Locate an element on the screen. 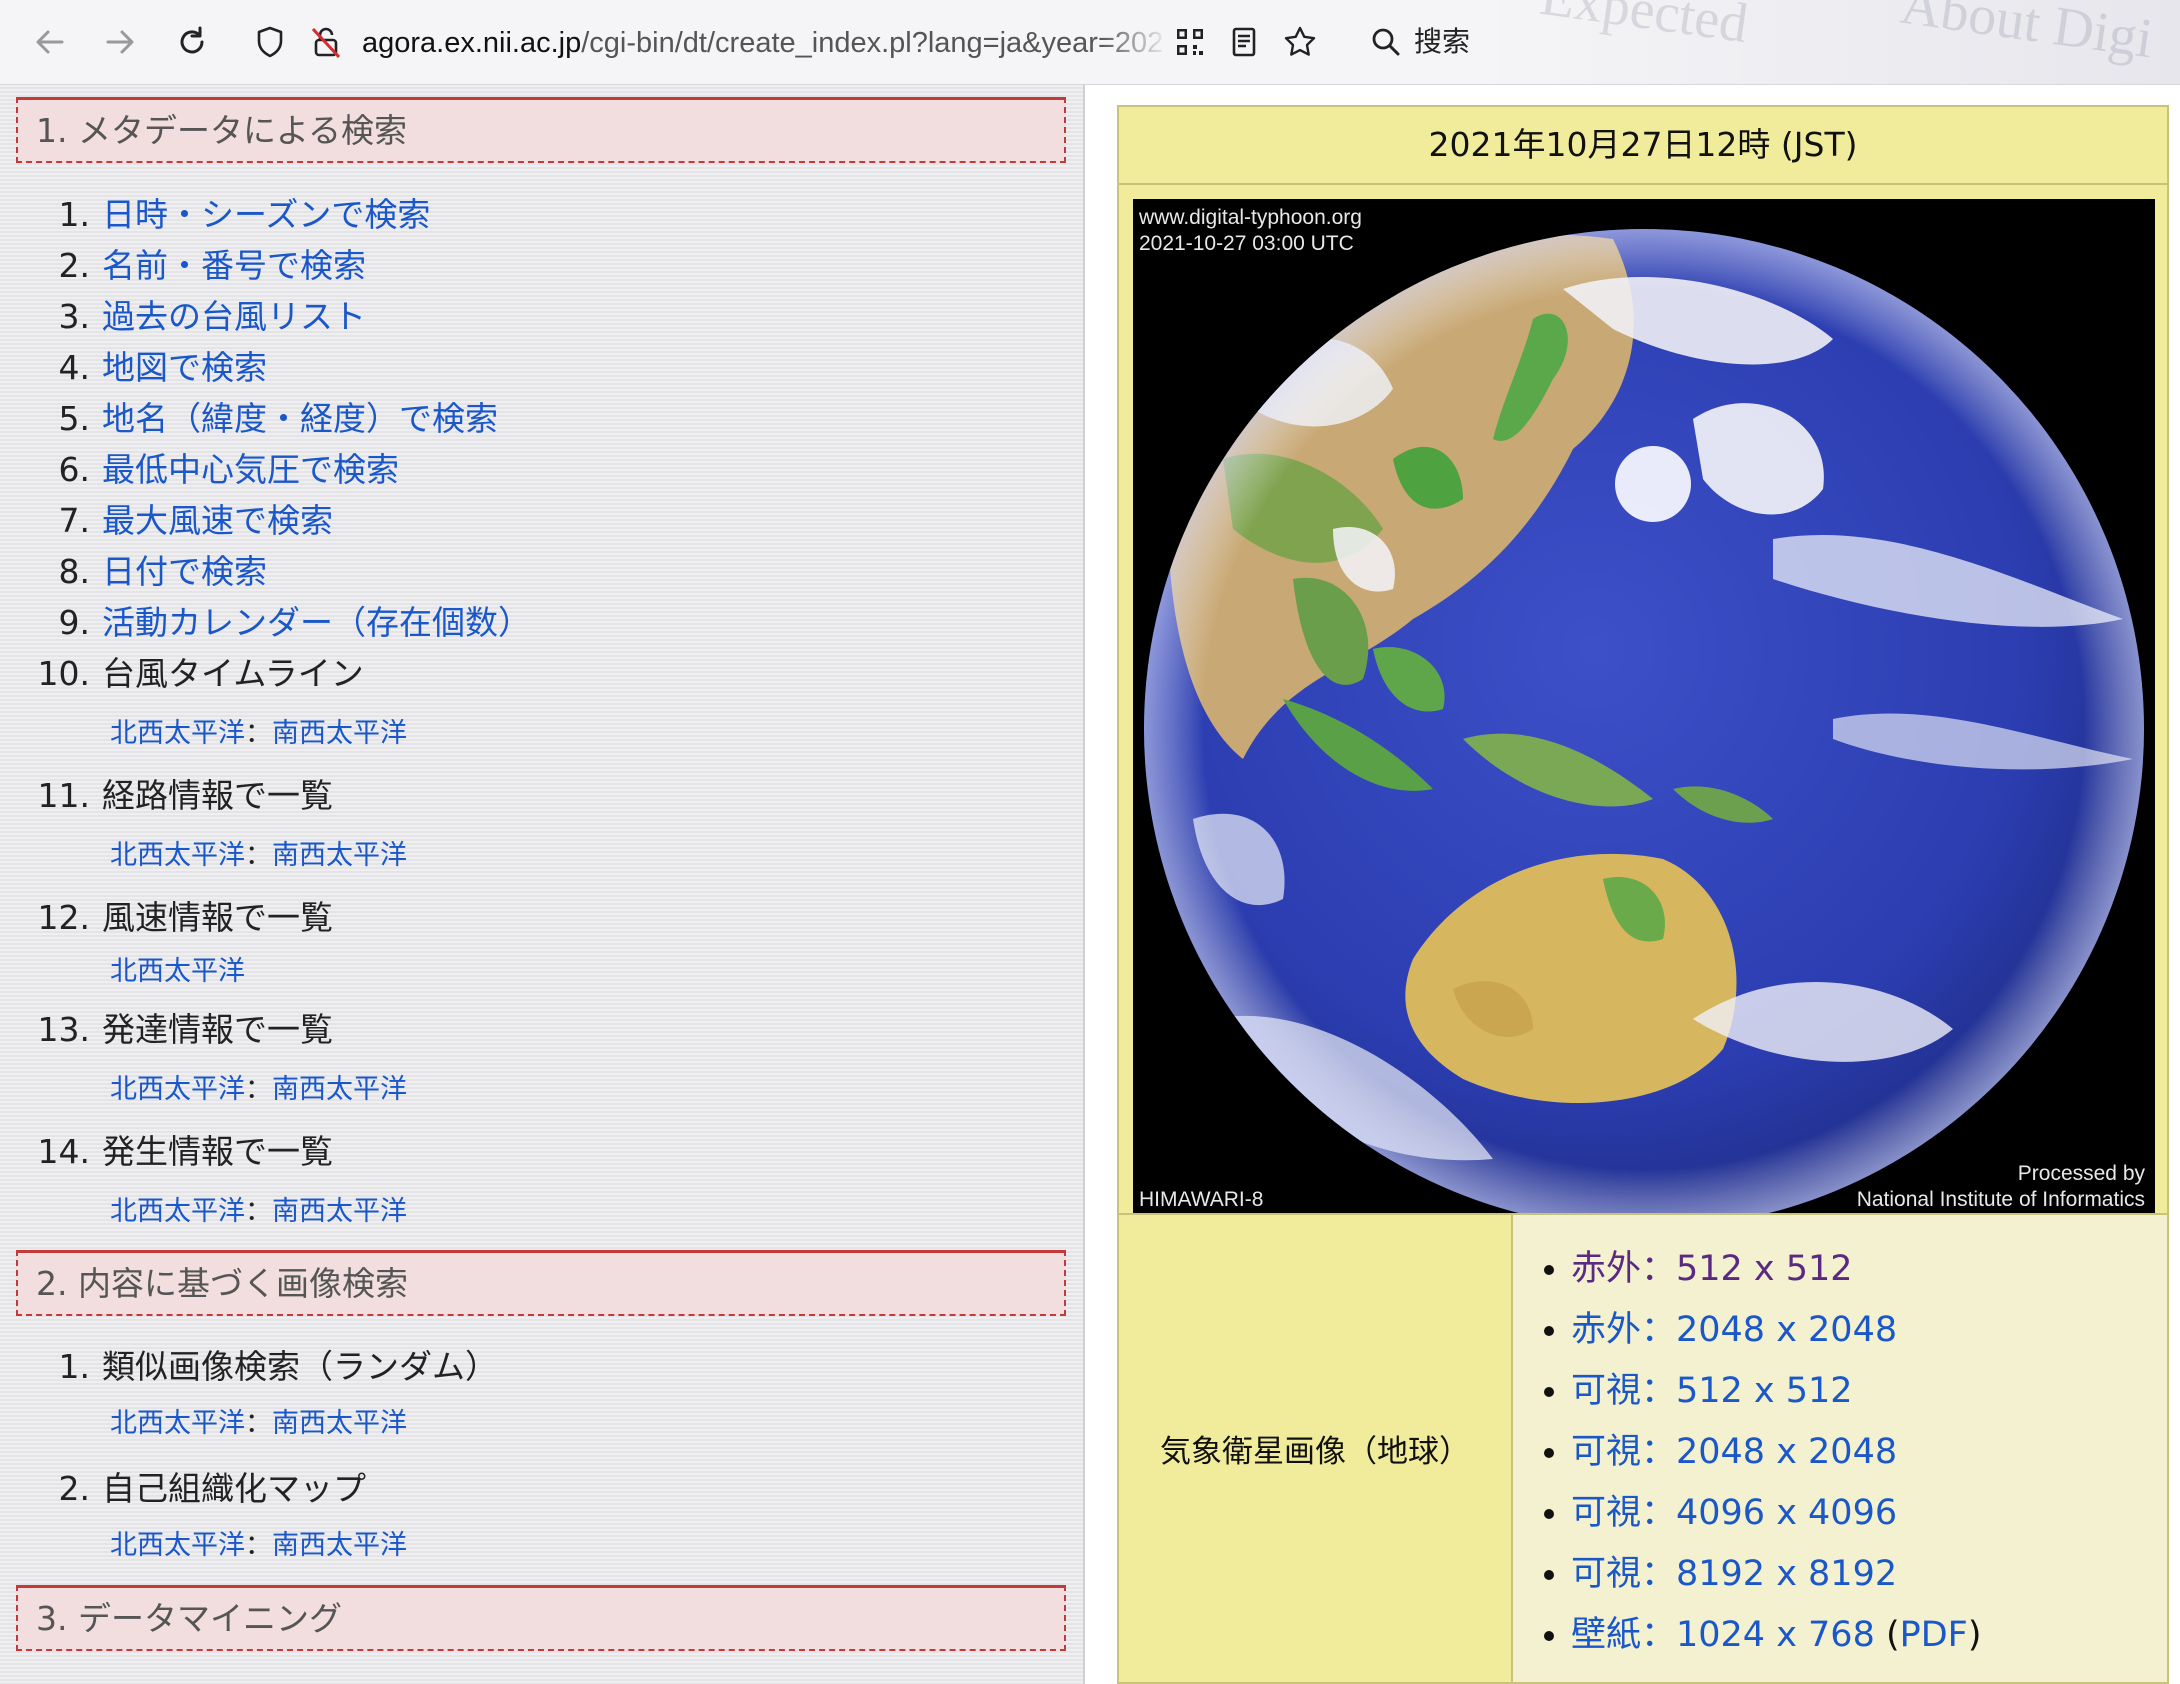 This screenshot has height=1684, width=2180. development-region-links: 北西太平洋：南西太平洋 is located at coordinates (258, 1089).